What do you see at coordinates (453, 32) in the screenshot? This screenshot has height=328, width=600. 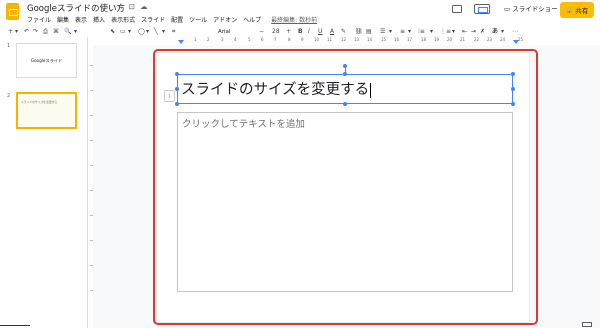 I see `bulleted-list-menu-icon: ▾` at bounding box center [453, 32].